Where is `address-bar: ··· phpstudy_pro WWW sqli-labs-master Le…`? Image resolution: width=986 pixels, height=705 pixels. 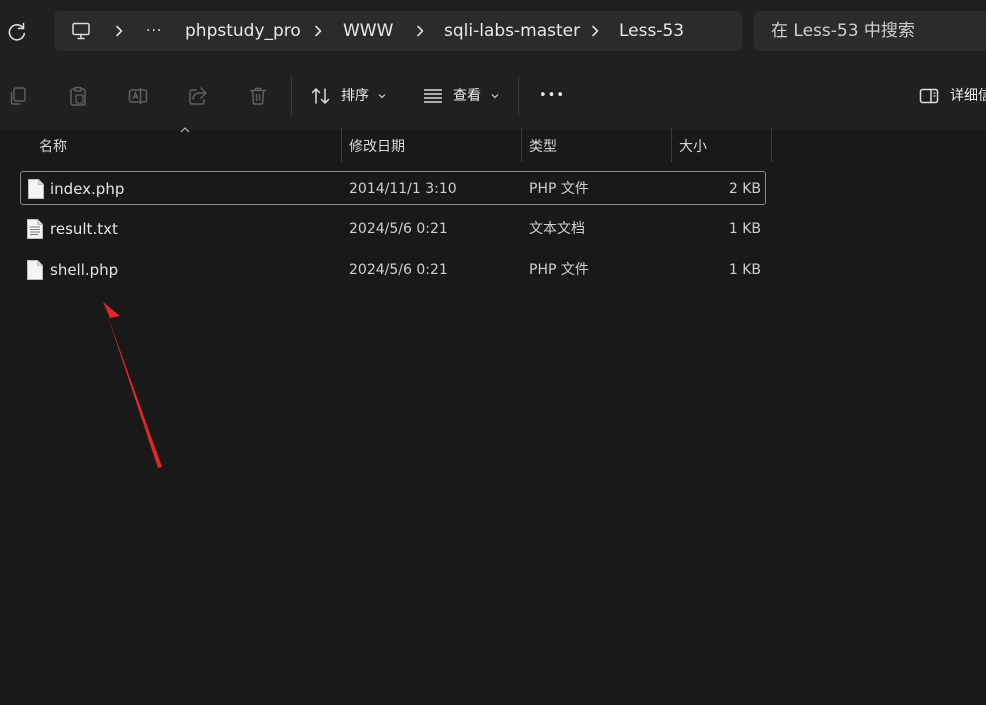 address-bar: ··· phpstudy_pro WWW sqli-labs-master Le… is located at coordinates (398, 31).